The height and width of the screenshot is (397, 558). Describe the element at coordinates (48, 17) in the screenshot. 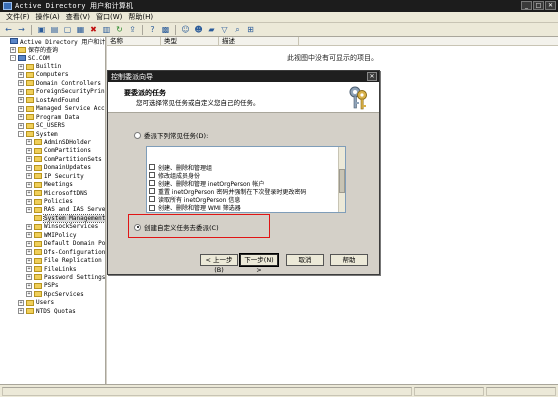

I see `menu-action: 操作(A)` at that location.